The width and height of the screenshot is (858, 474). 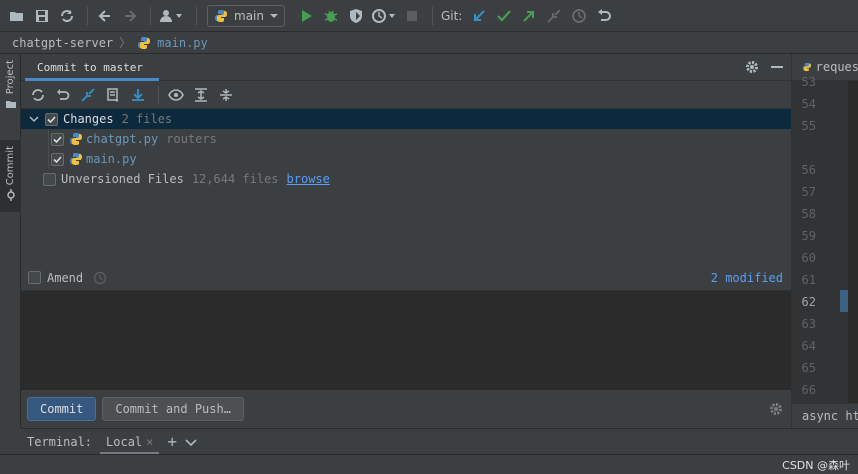 What do you see at coordinates (579, 16) in the screenshot?
I see `git-history-icon` at bounding box center [579, 16].